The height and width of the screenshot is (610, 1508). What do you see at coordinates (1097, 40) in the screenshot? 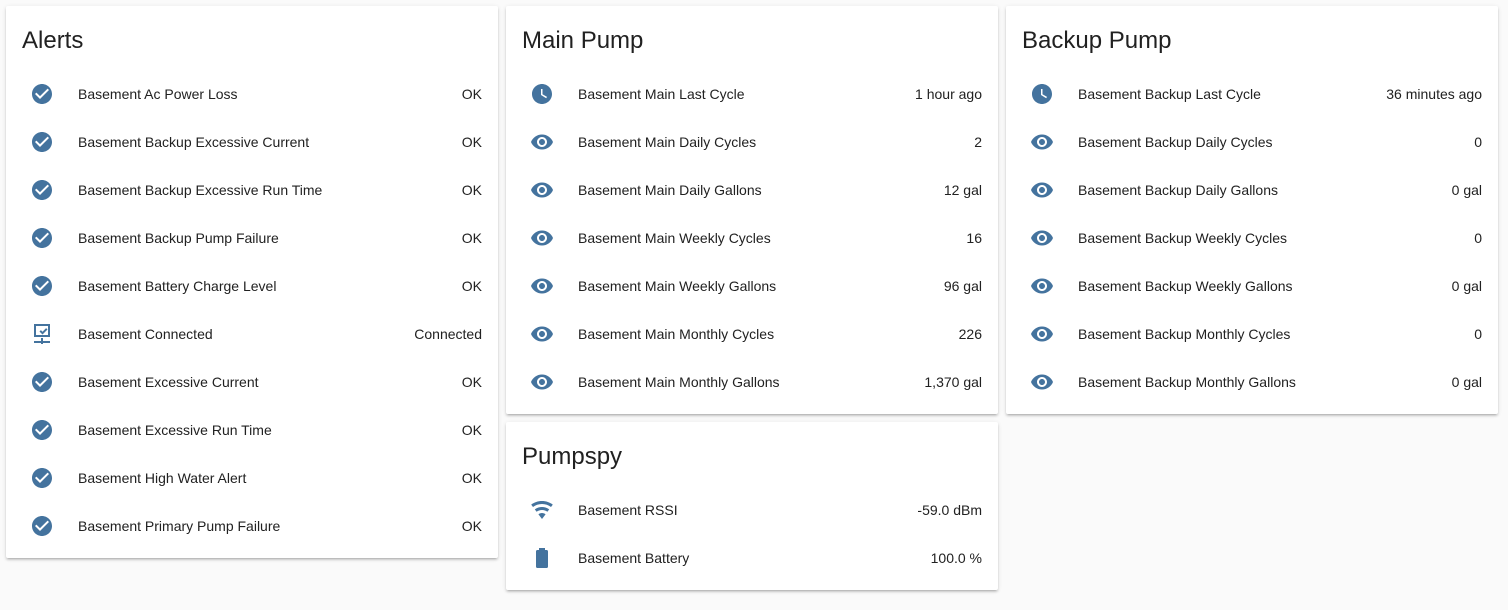
I see `card-title: Backup Pump` at bounding box center [1097, 40].